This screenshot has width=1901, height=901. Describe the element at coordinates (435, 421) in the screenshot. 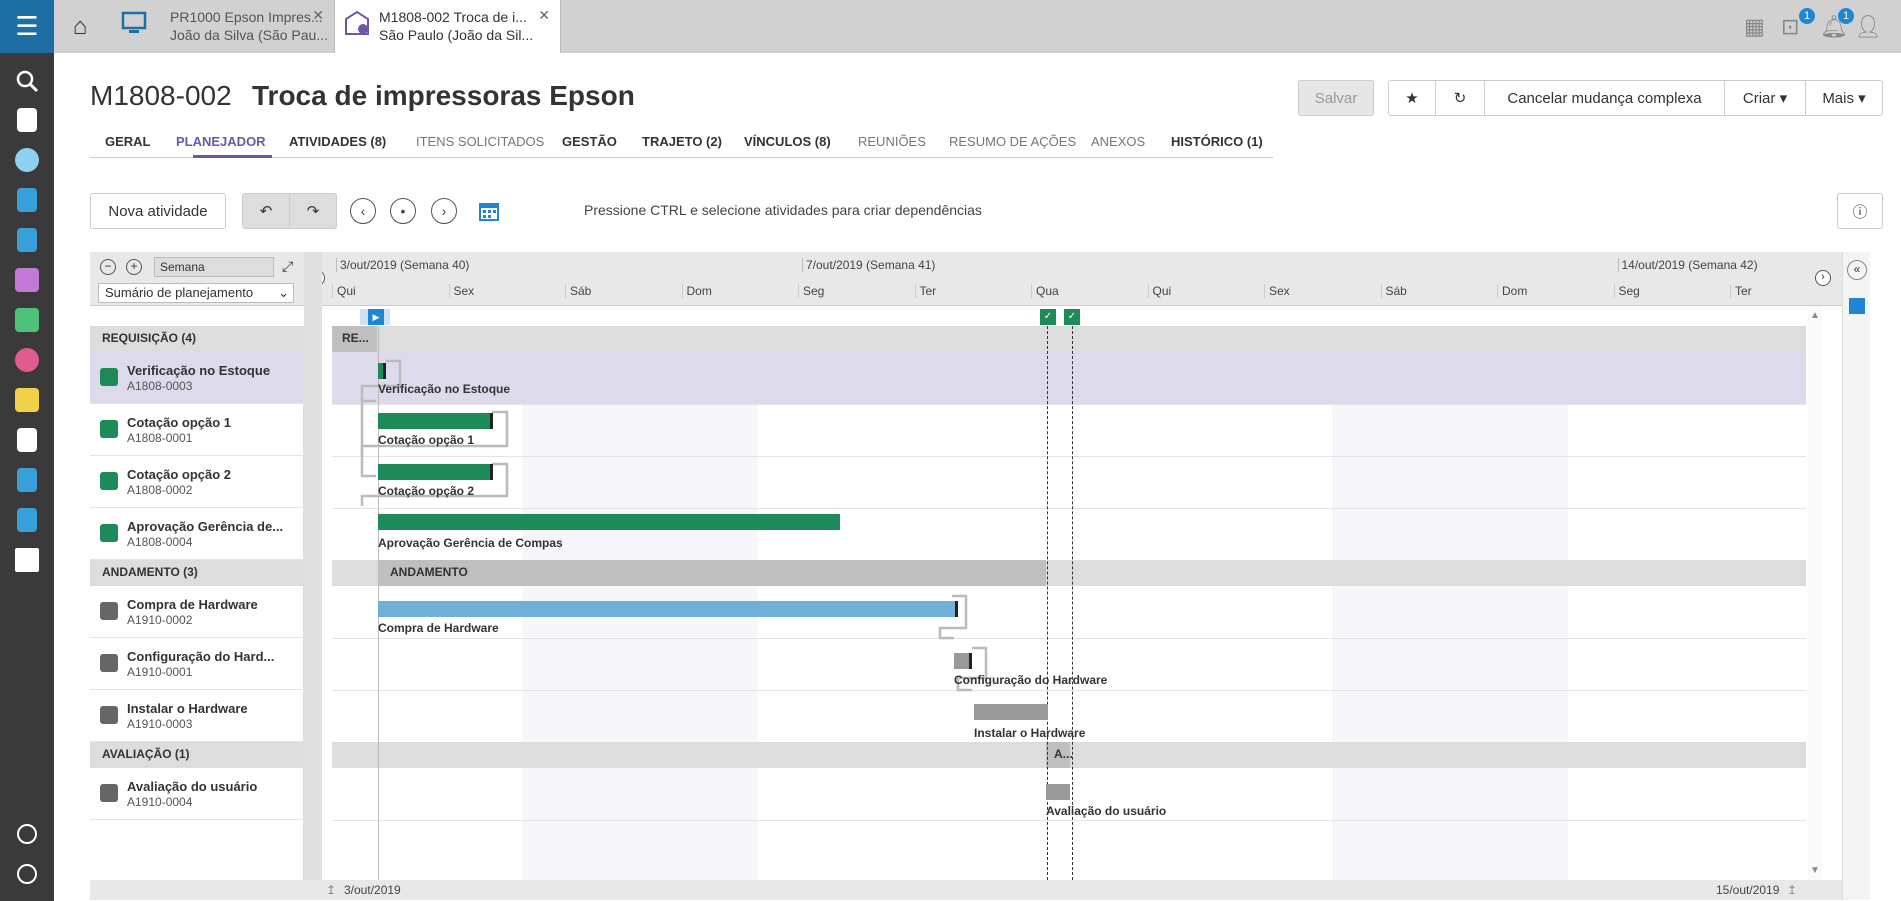

I see `task-bar-cotacao1` at that location.